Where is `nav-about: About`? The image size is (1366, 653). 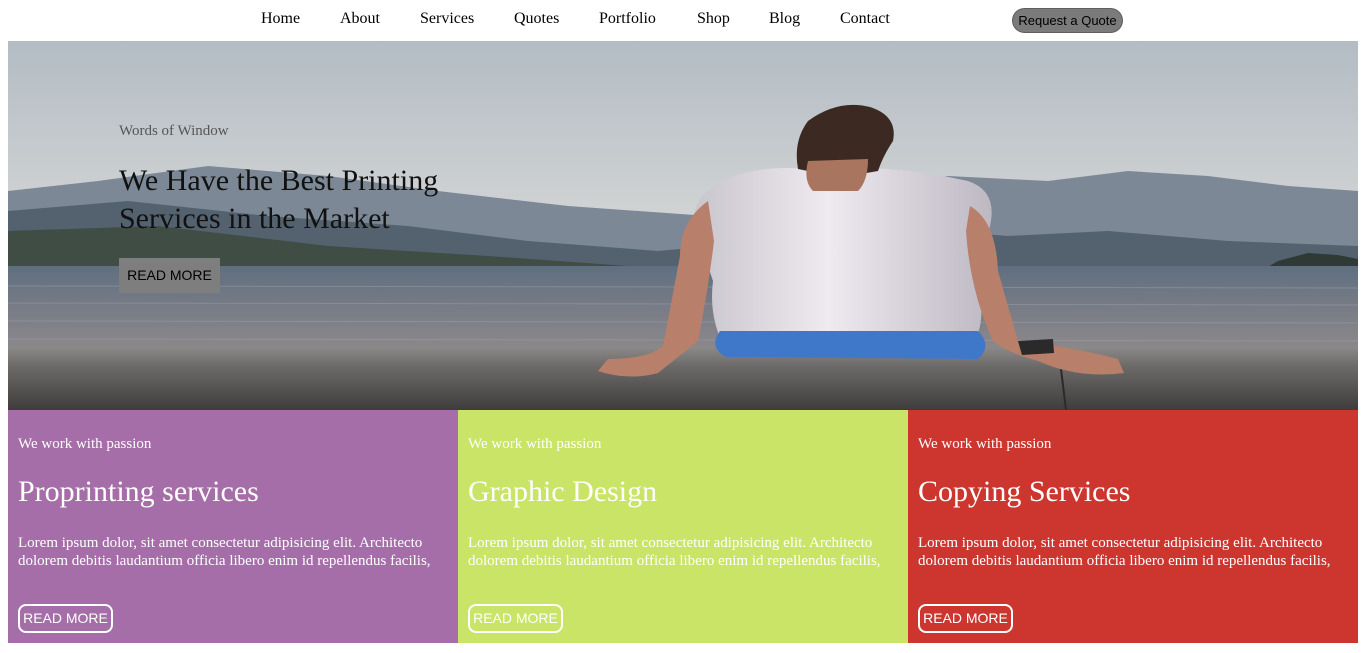 nav-about: About is located at coordinates (360, 19).